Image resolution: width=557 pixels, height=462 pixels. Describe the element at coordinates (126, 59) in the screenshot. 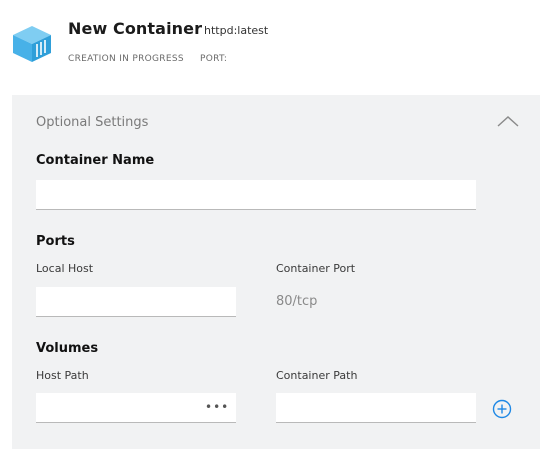

I see `status-text: CREATION IN PROGRESS` at that location.